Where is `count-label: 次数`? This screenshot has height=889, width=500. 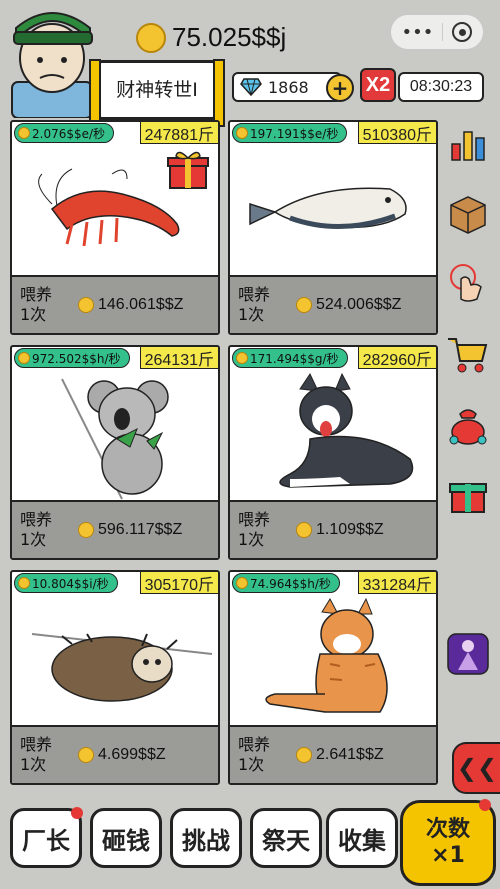 count-label: 次数 is located at coordinates (447, 829).